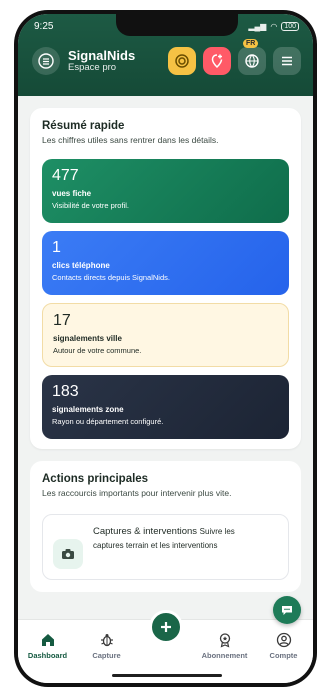  I want to click on hamburger-icon, so click(287, 61).